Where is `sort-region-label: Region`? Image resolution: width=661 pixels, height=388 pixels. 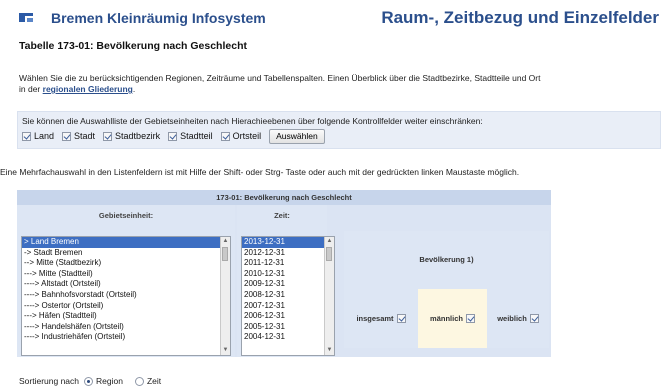
sort-region-label: Region is located at coordinates (109, 381).